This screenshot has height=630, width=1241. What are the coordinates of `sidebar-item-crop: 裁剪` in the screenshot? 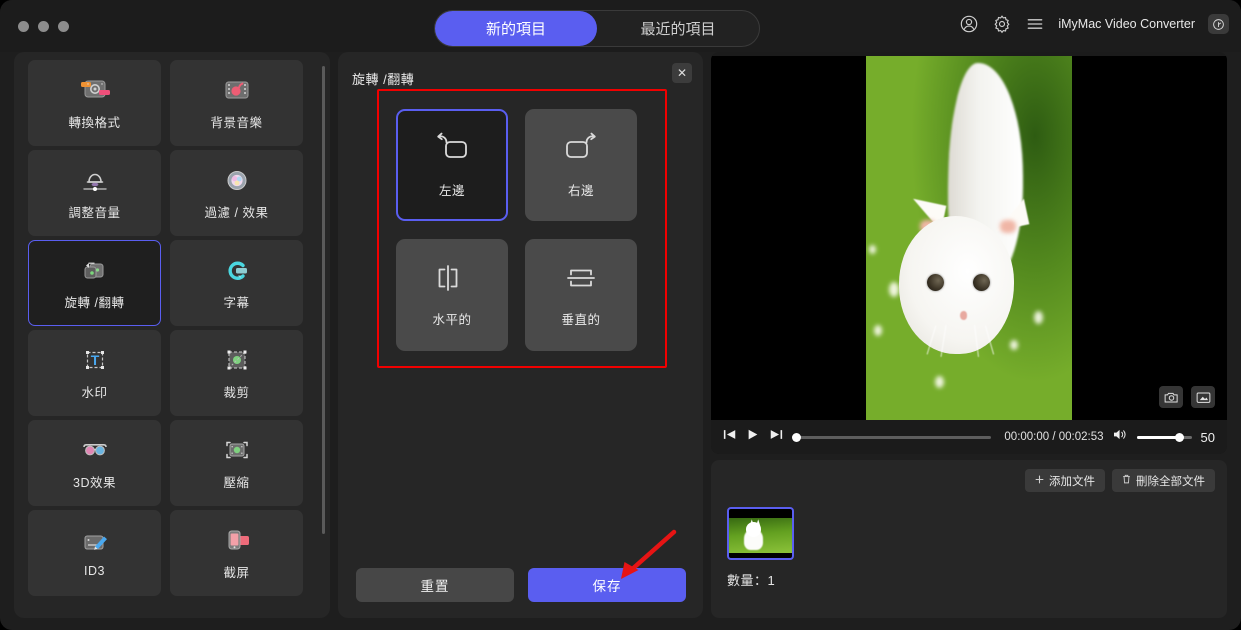 It's located at (236, 373).